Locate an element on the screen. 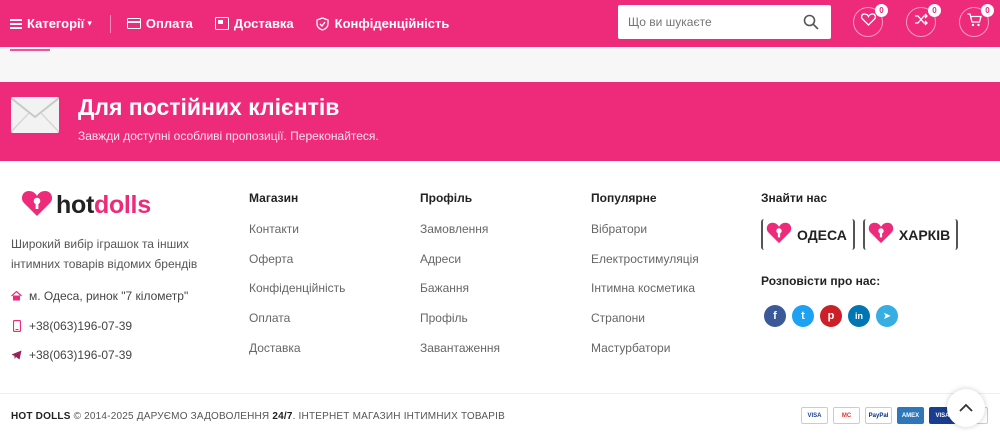 This screenshot has height=439, width=1000. hamburger-icon is located at coordinates (16, 23).